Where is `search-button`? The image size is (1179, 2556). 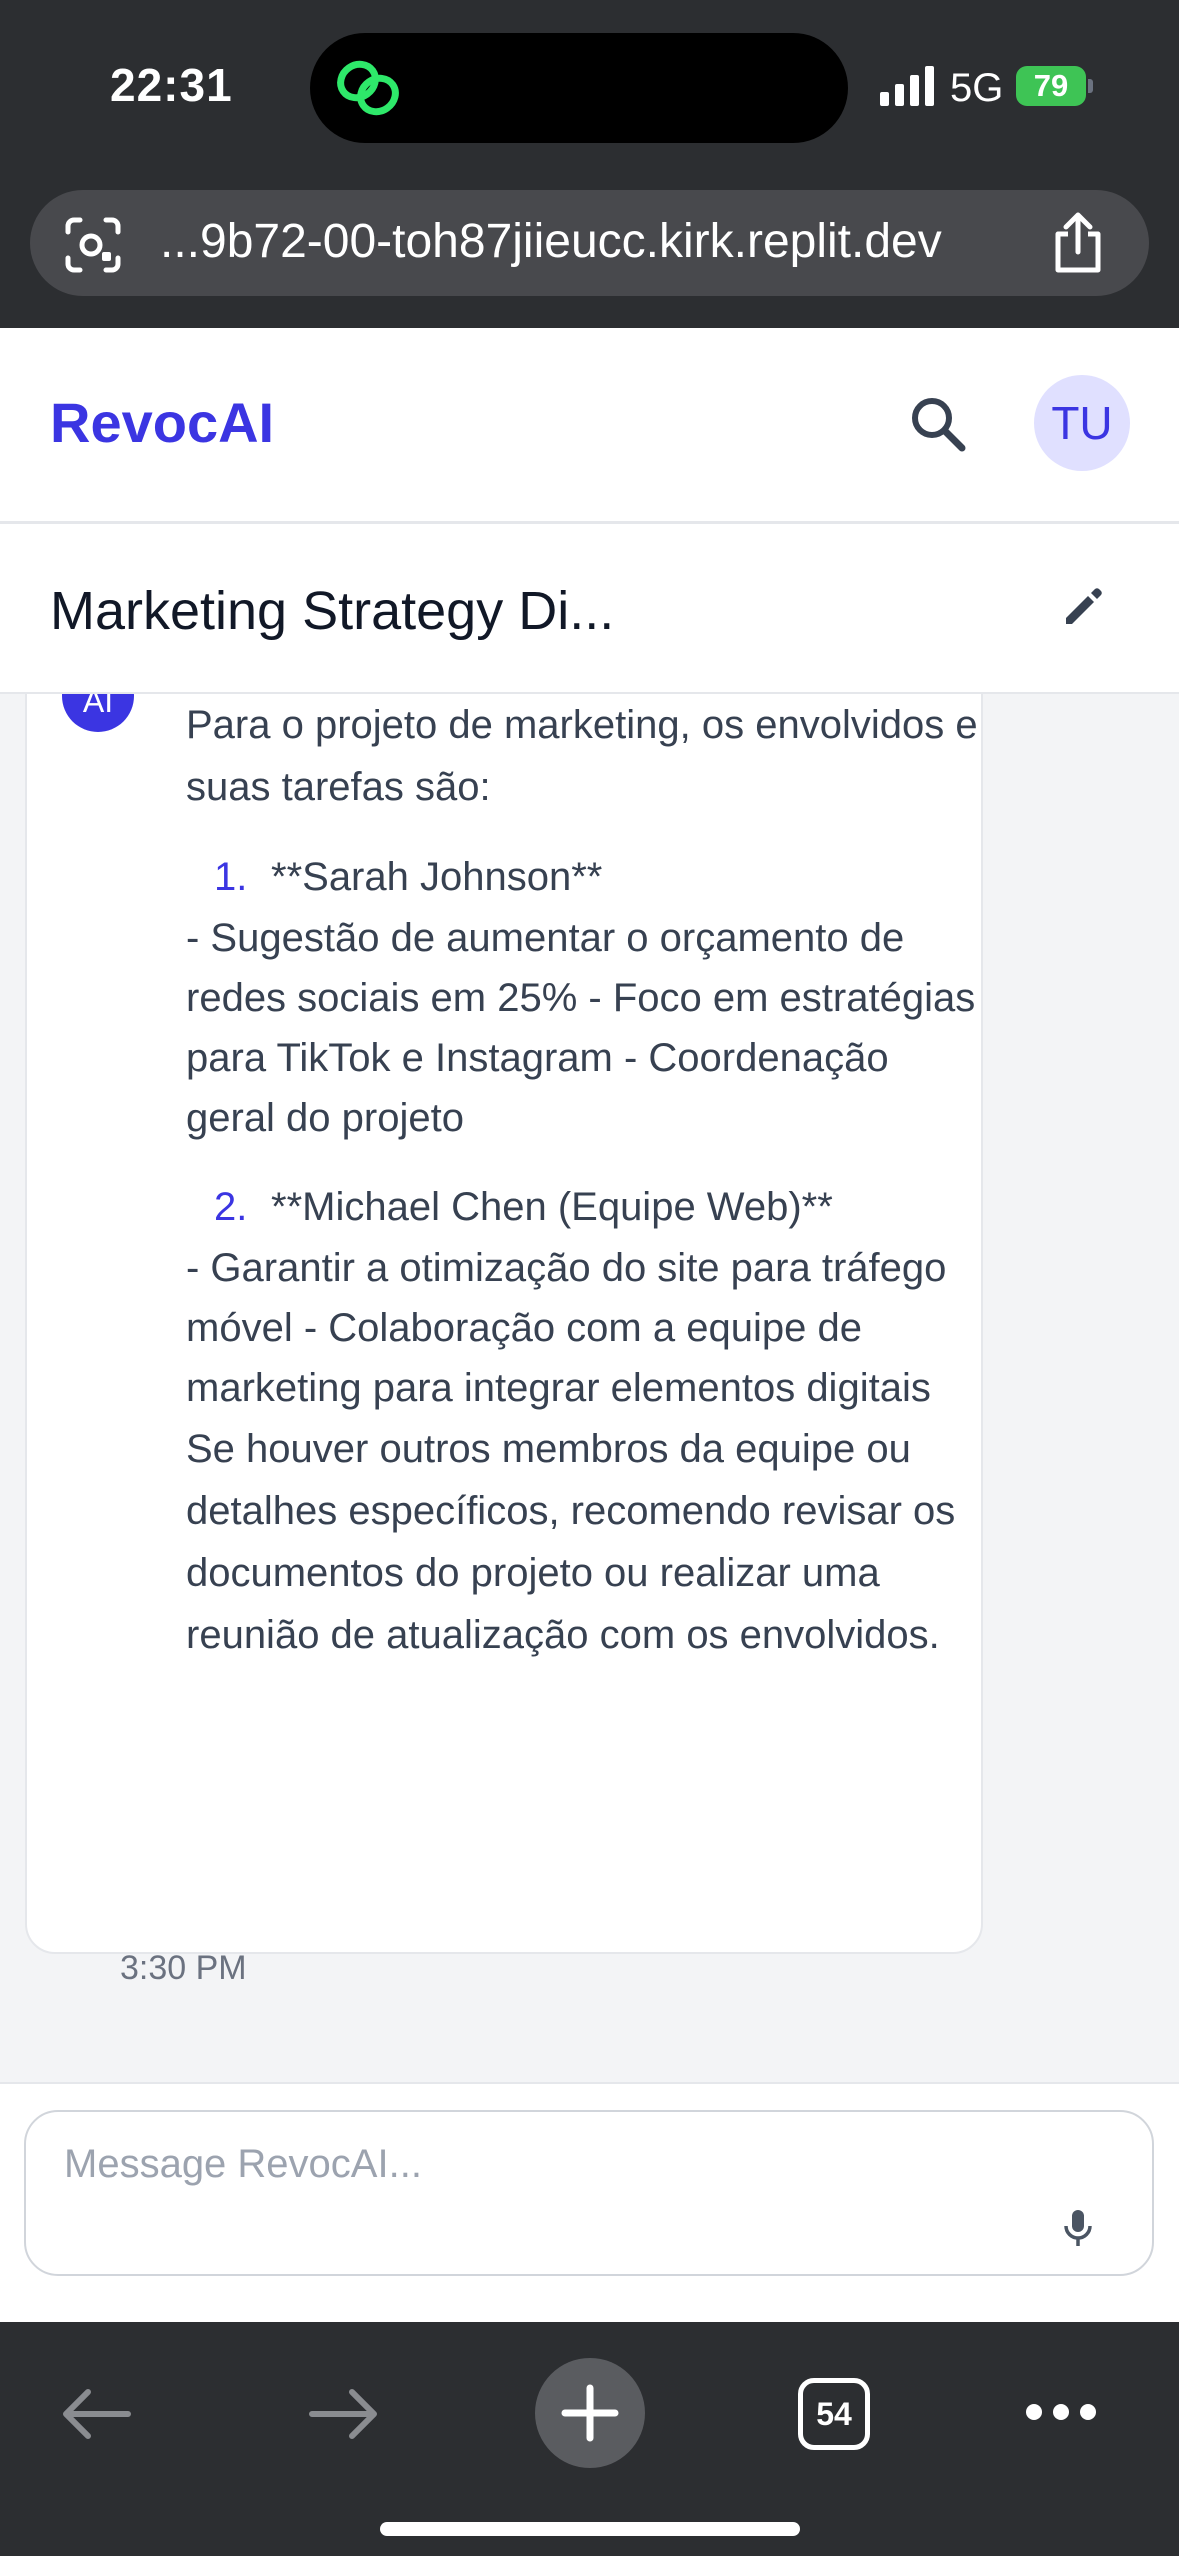
search-button is located at coordinates (938, 424).